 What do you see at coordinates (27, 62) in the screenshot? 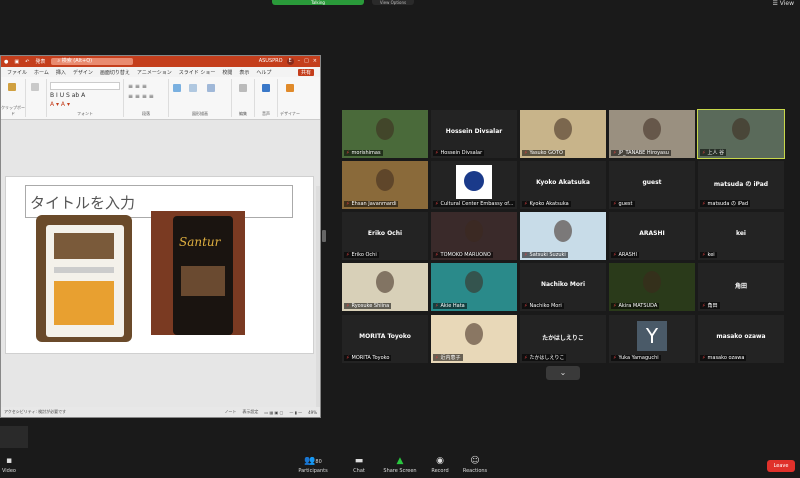
I see `undo-icon: ↶` at bounding box center [27, 62].